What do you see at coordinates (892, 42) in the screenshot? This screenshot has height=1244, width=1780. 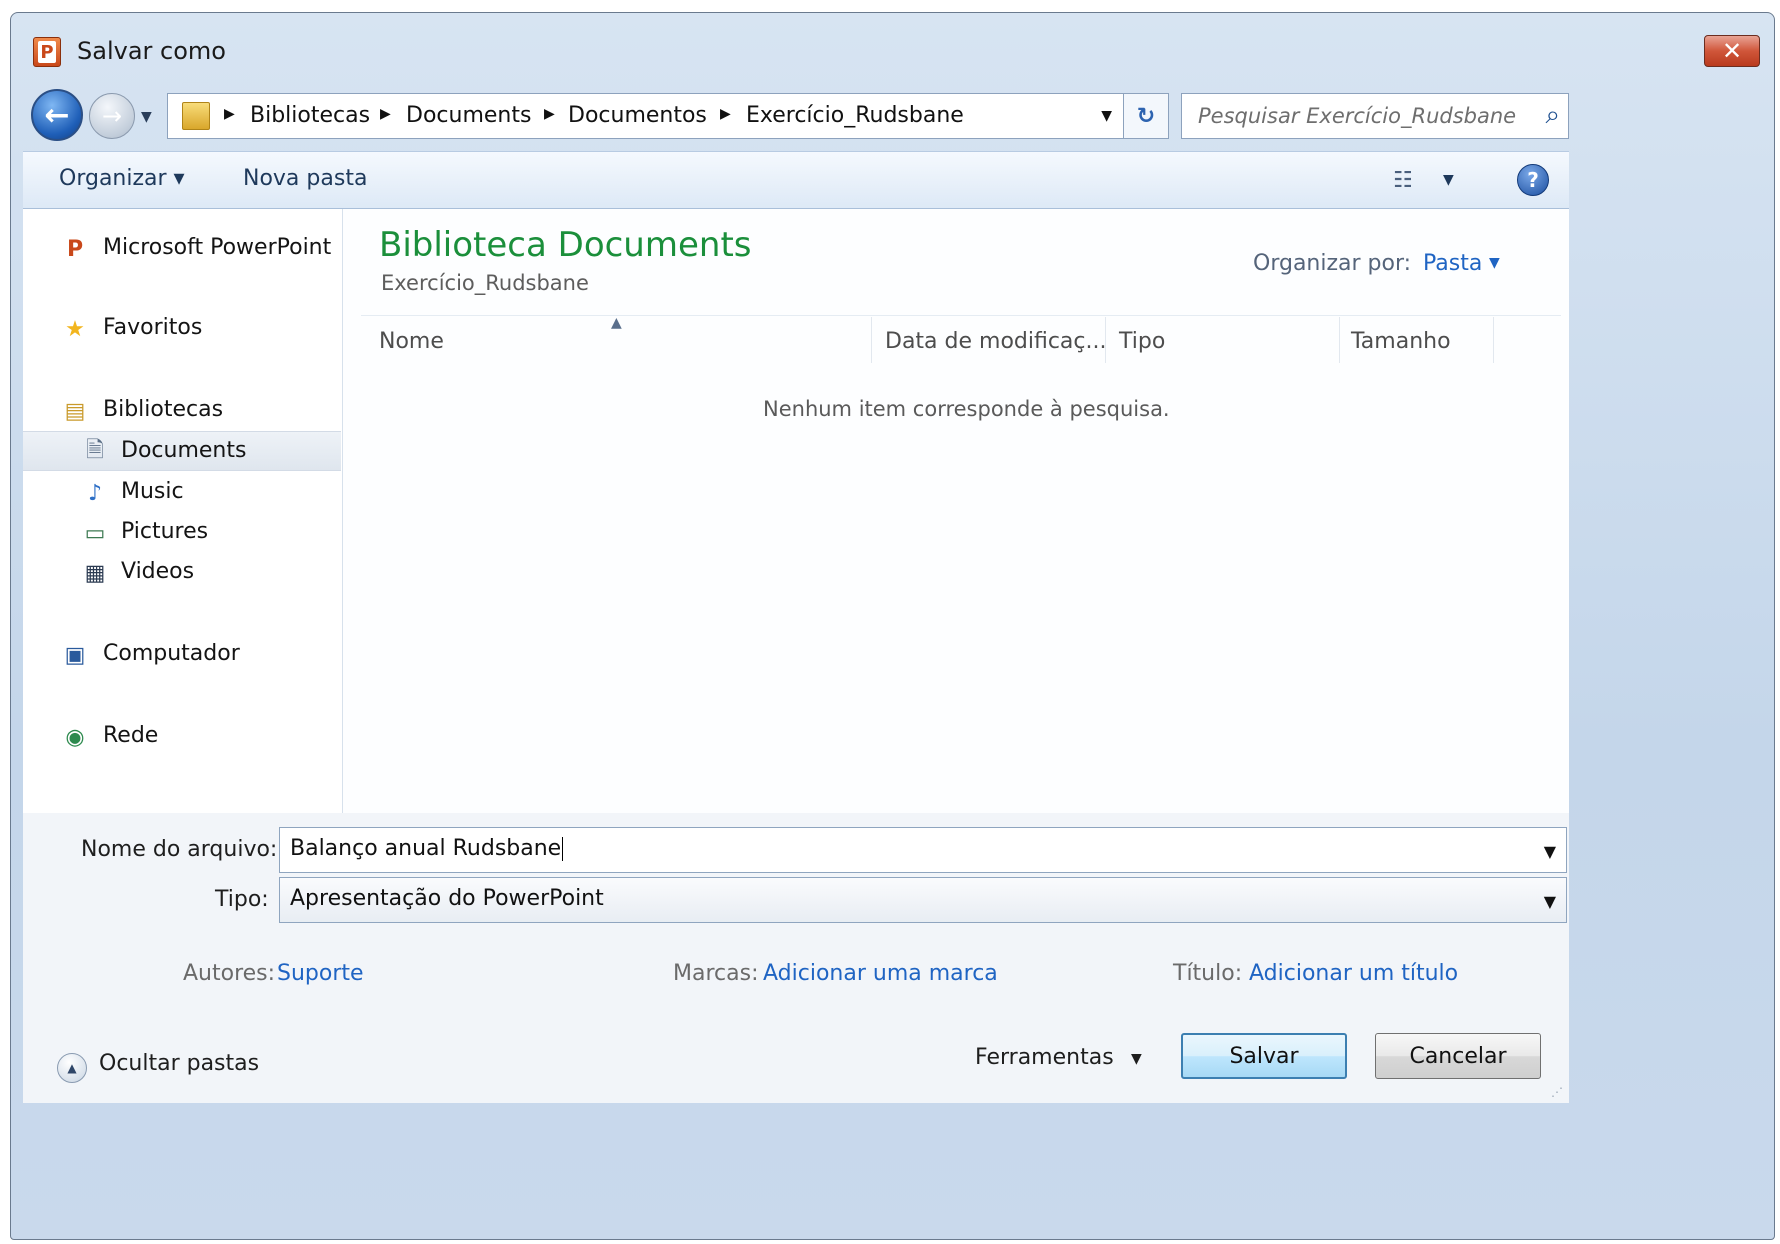 I see `title-bar: P Salvar como ✕` at bounding box center [892, 42].